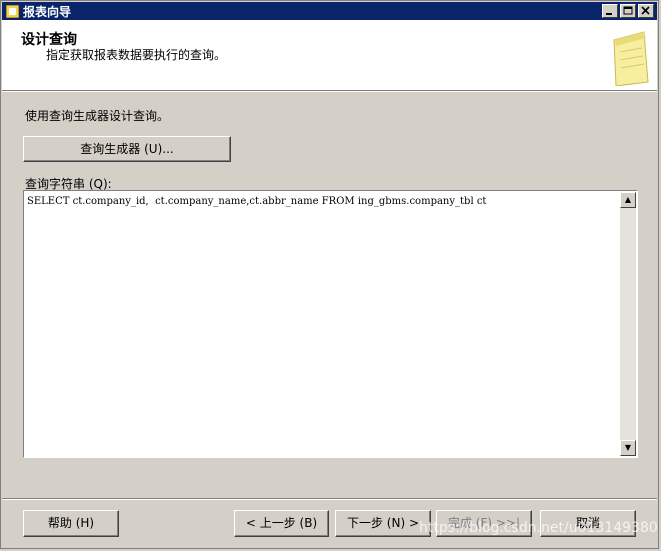 The image size is (661, 551). I want to click on wizard-app-icon, so click(12, 11).